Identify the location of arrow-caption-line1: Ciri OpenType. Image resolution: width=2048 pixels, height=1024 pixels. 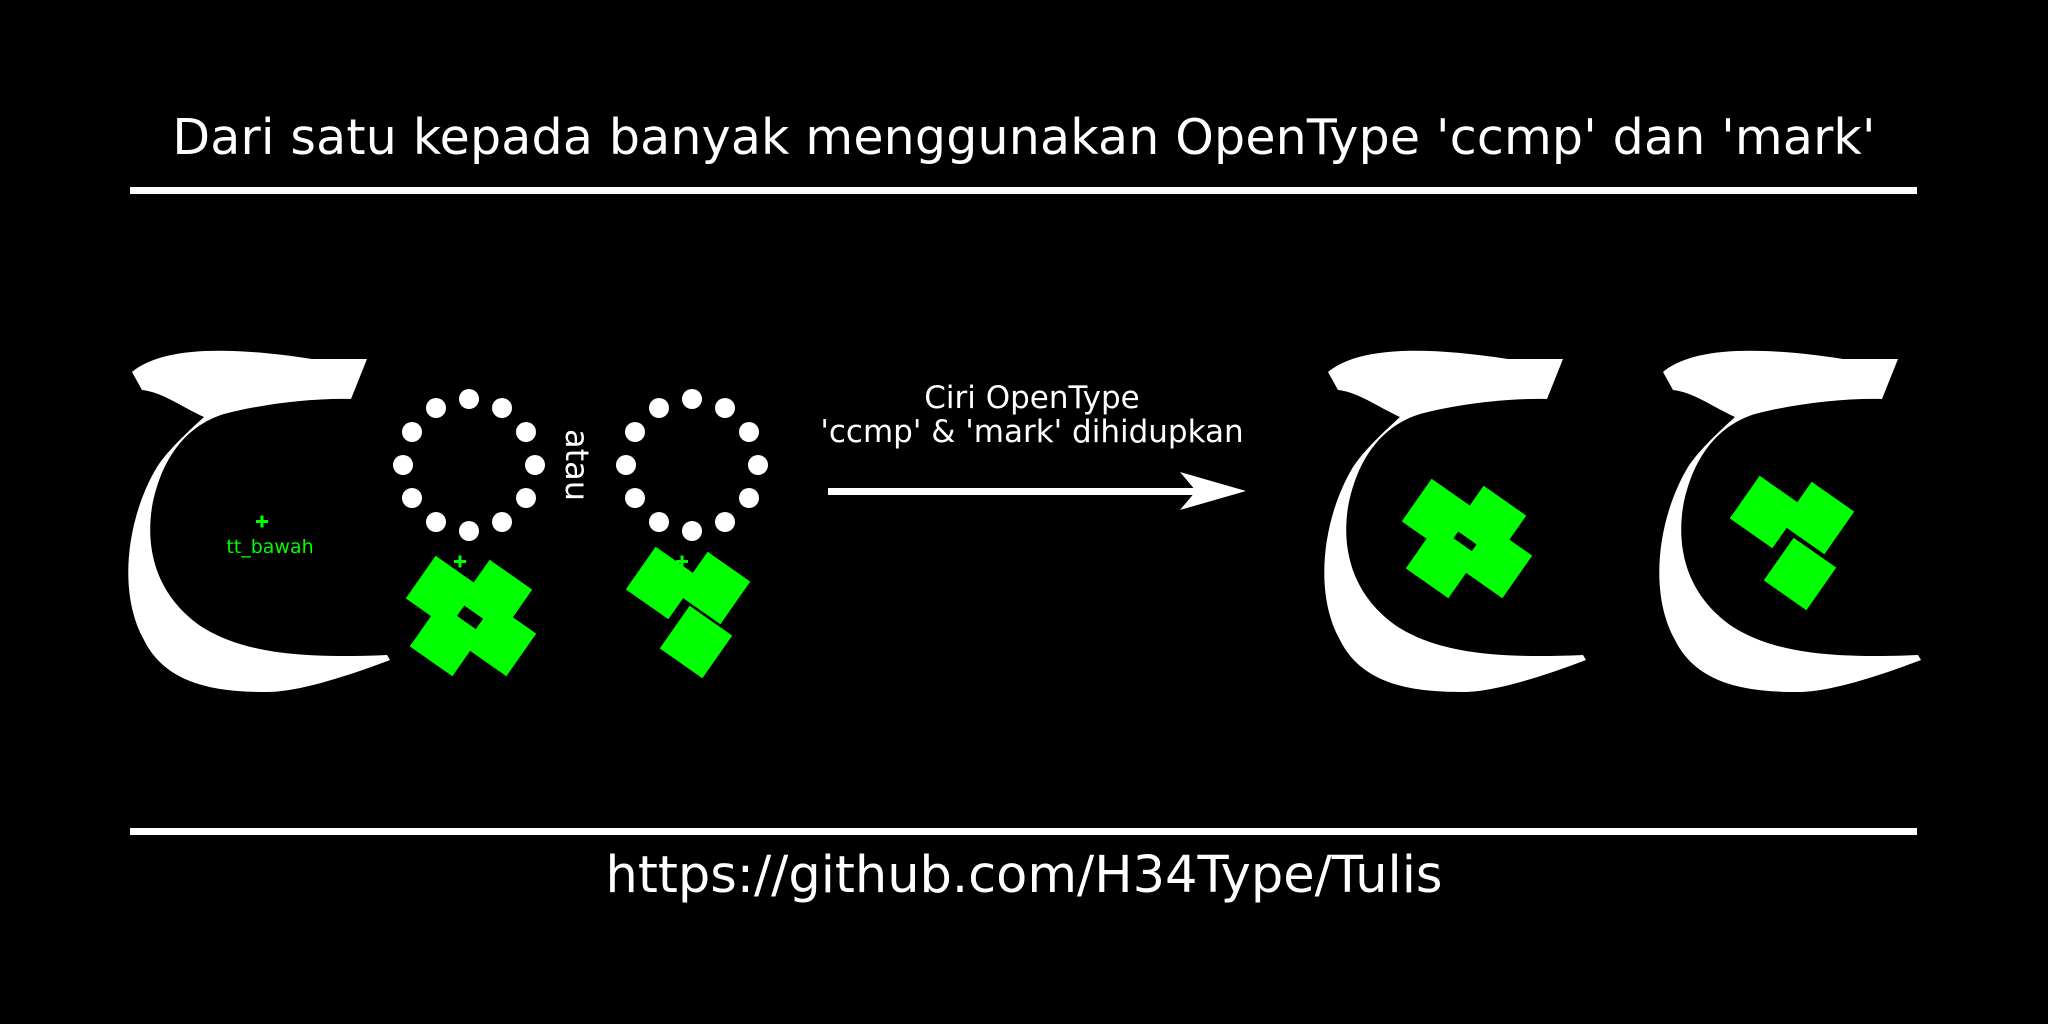
(1031, 398).